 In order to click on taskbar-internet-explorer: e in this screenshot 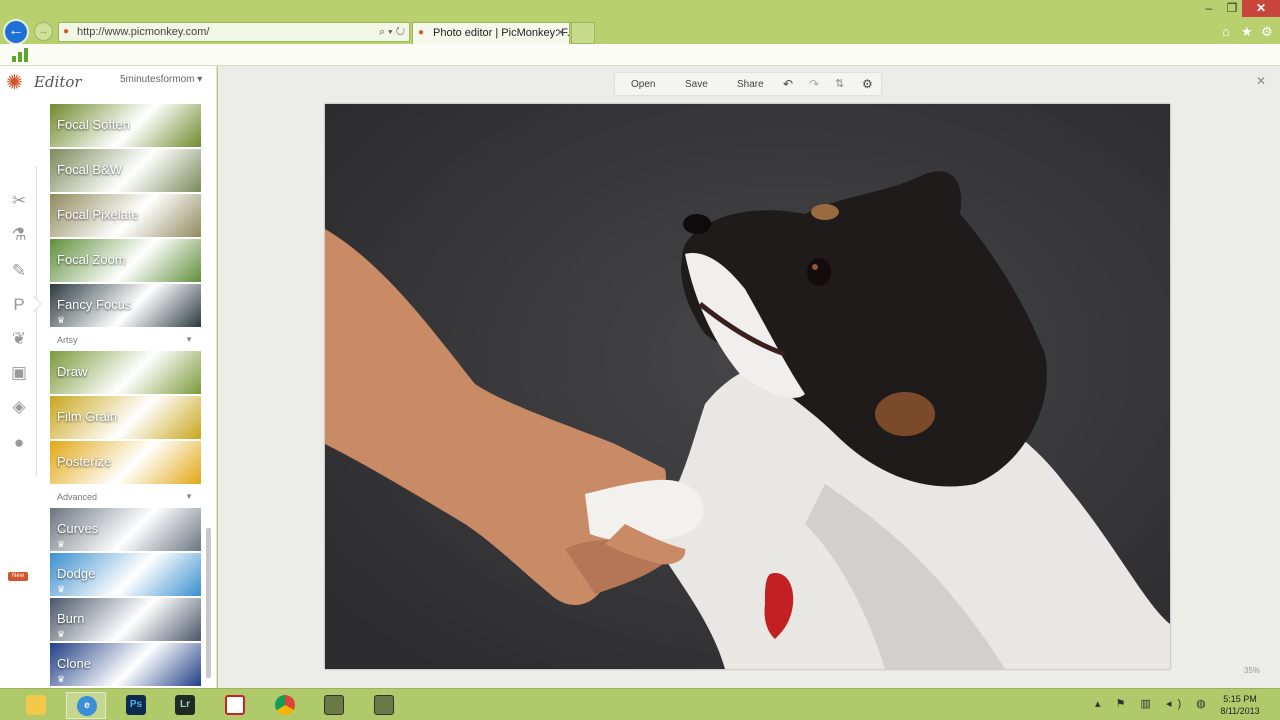, I will do `click(86, 705)`.